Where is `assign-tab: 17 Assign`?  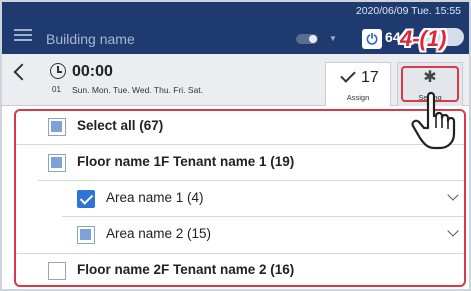
assign-tab: 17 Assign is located at coordinates (358, 84).